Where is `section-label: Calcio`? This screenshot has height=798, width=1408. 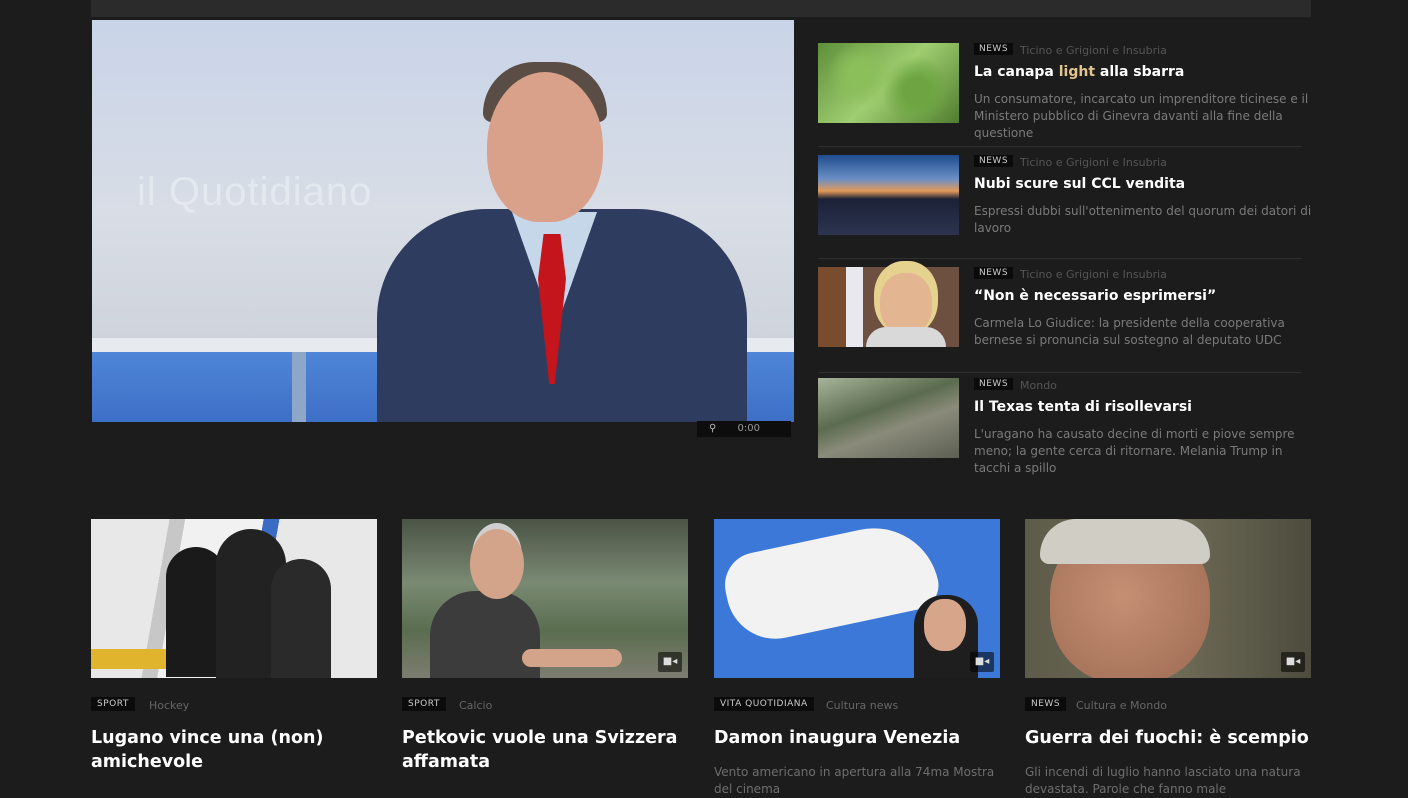 section-label: Calcio is located at coordinates (475, 705).